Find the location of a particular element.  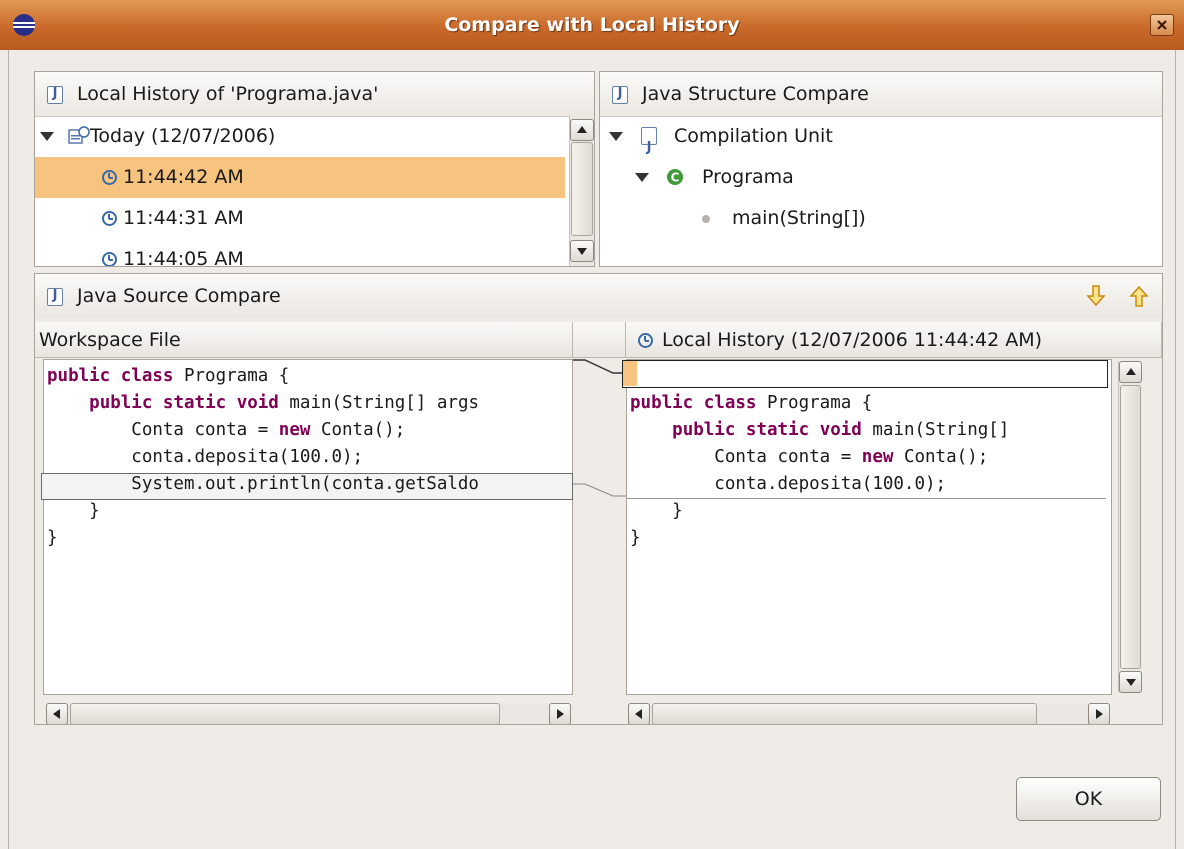

left-column-header: Workspace File is located at coordinates (304, 340).